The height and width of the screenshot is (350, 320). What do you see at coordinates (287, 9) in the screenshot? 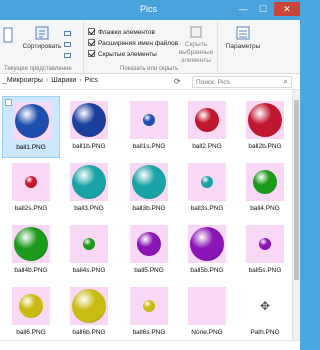
I see `close-button: ✕` at bounding box center [287, 9].